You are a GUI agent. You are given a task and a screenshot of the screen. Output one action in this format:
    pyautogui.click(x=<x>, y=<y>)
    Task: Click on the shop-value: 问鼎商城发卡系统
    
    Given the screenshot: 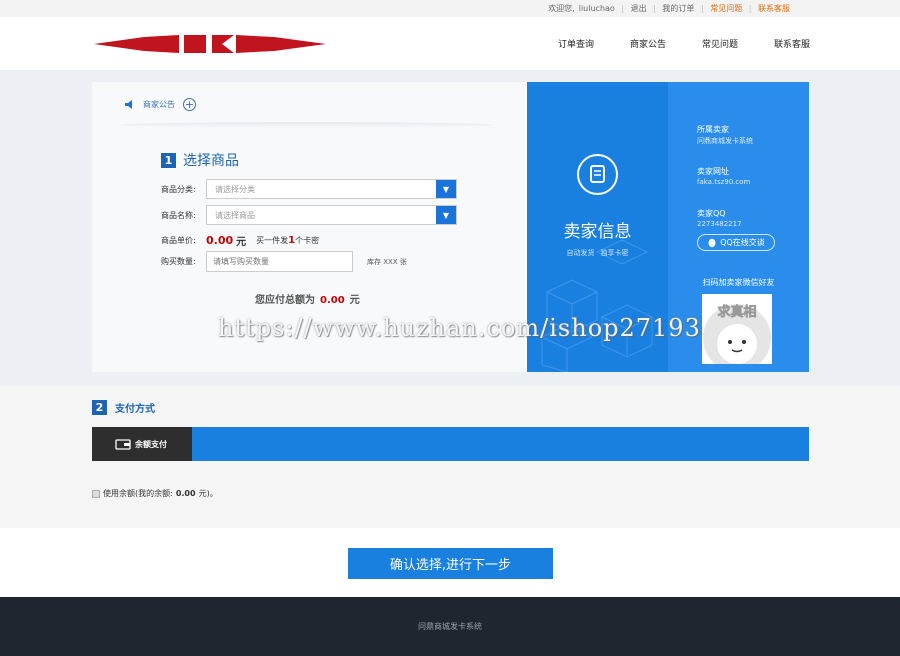 What is the action you would take?
    pyautogui.click(x=725, y=141)
    